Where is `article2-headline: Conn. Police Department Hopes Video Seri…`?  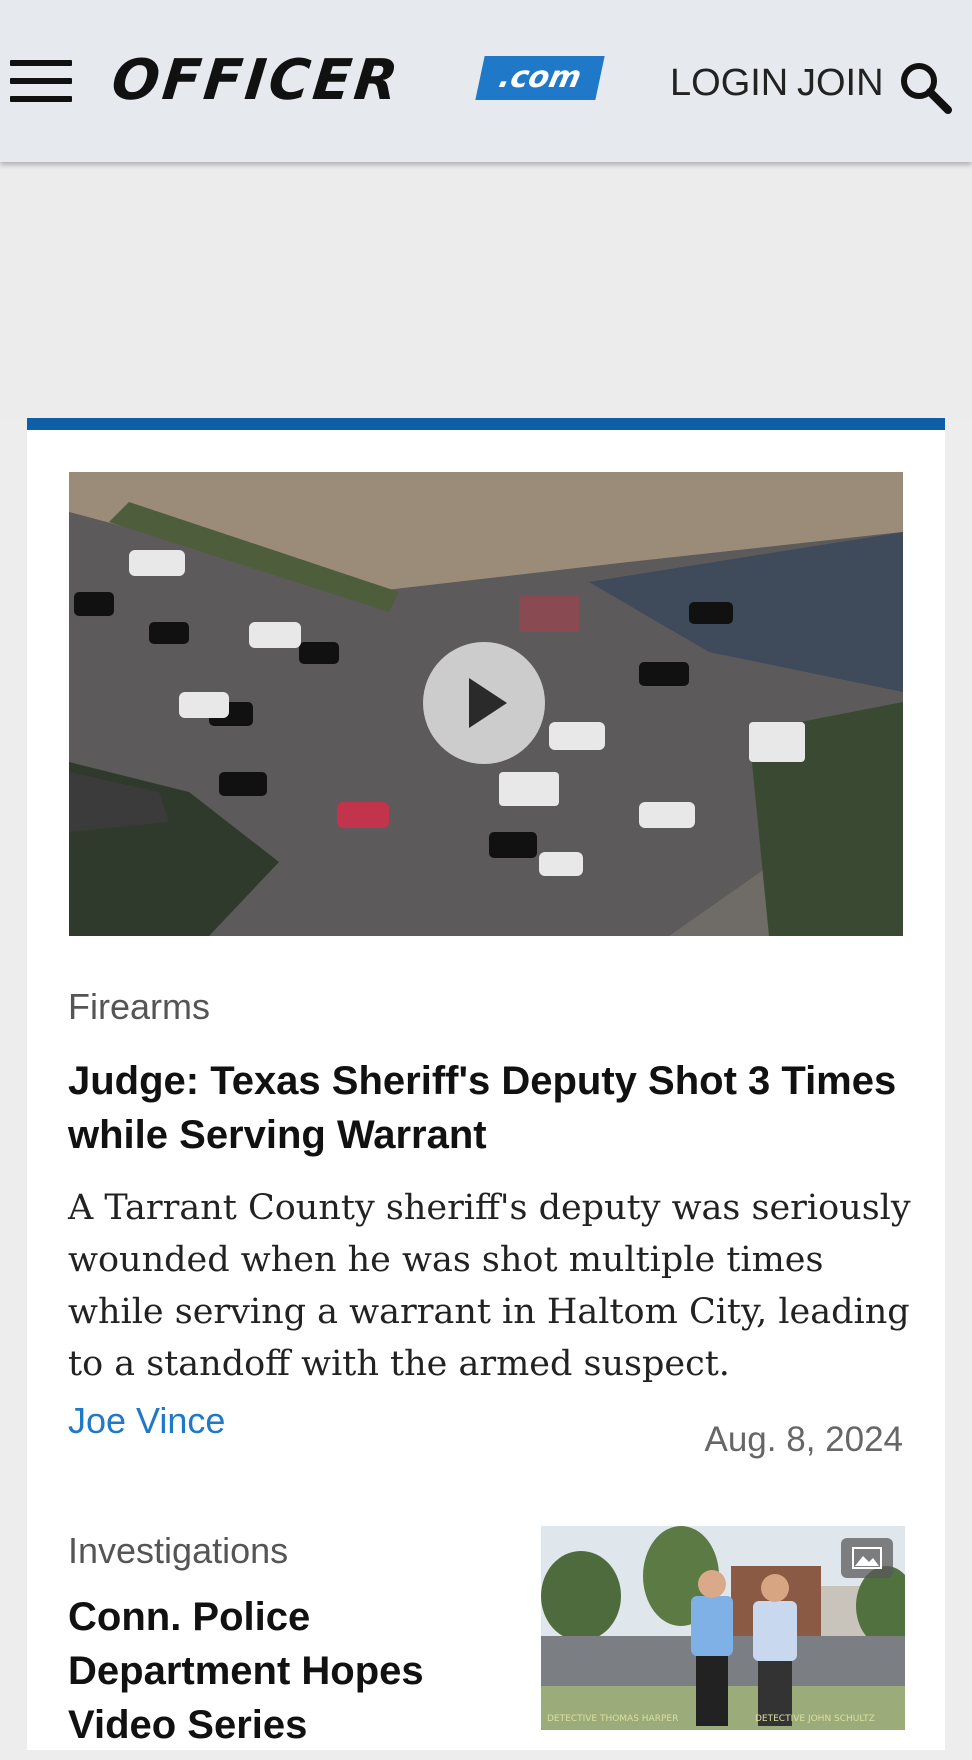 article2-headline: Conn. Police Department Hopes Video Seri… is located at coordinates (288, 1675).